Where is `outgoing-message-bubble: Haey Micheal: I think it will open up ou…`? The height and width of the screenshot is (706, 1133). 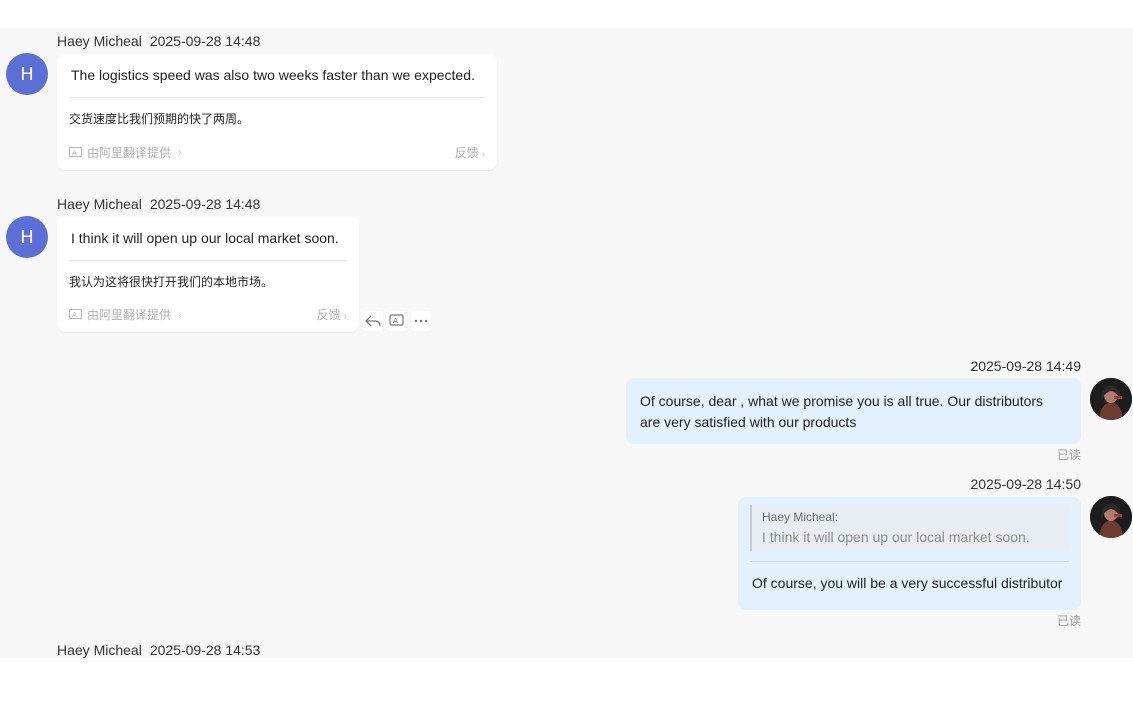 outgoing-message-bubble: Haey Micheal: I think it will open up ou… is located at coordinates (909, 553).